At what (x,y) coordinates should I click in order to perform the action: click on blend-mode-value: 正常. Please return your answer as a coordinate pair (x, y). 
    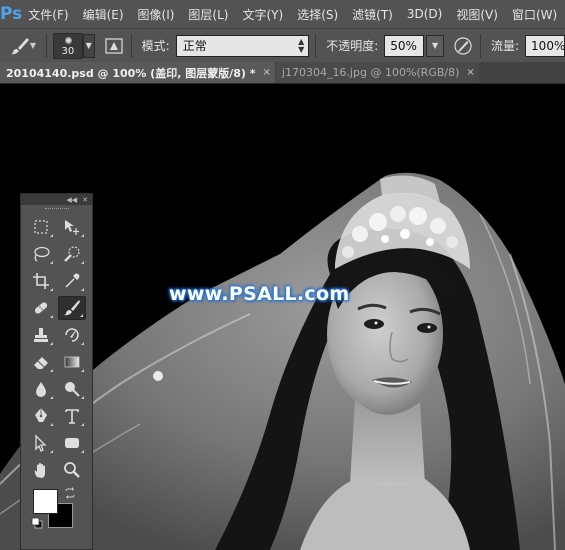
    Looking at the image, I should click on (194, 46).